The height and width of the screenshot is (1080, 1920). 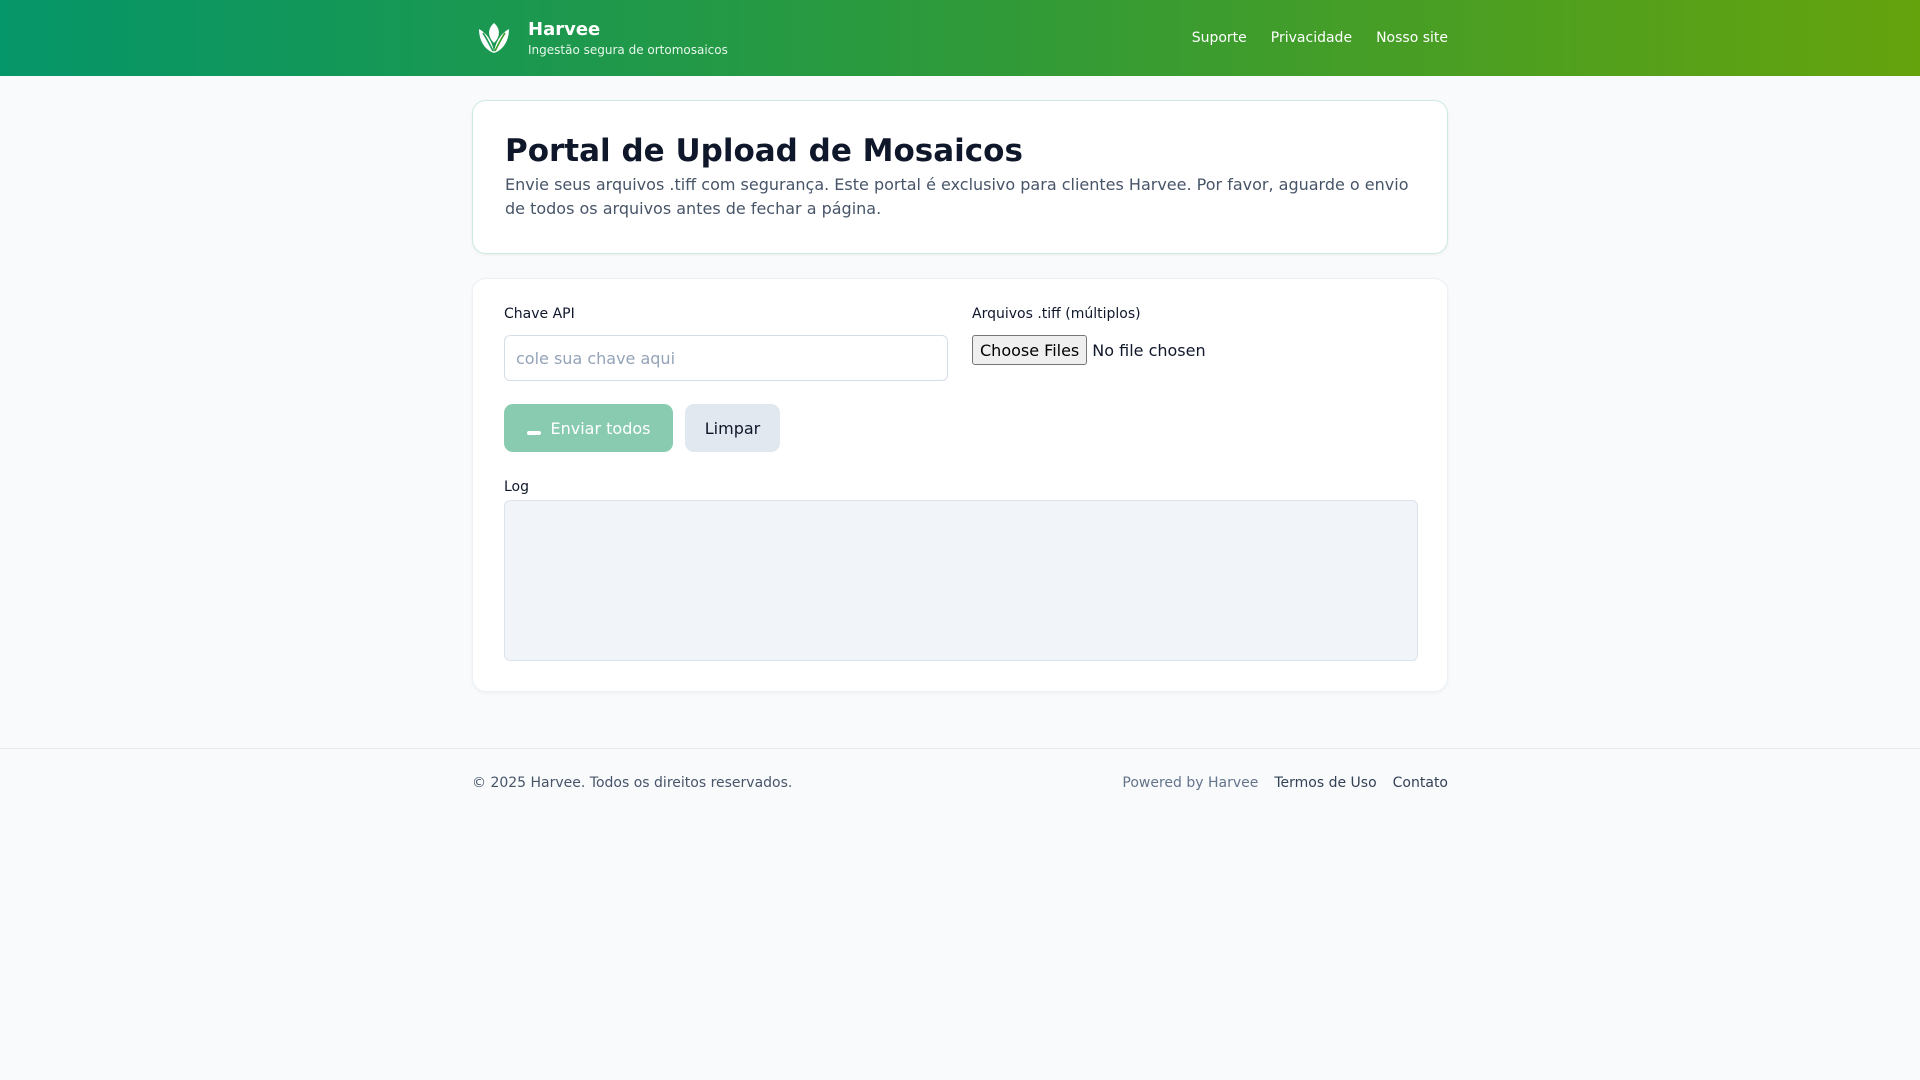 I want to click on brand: Harvee Ingestão segura de ortomosaicos, so click(x=602, y=38).